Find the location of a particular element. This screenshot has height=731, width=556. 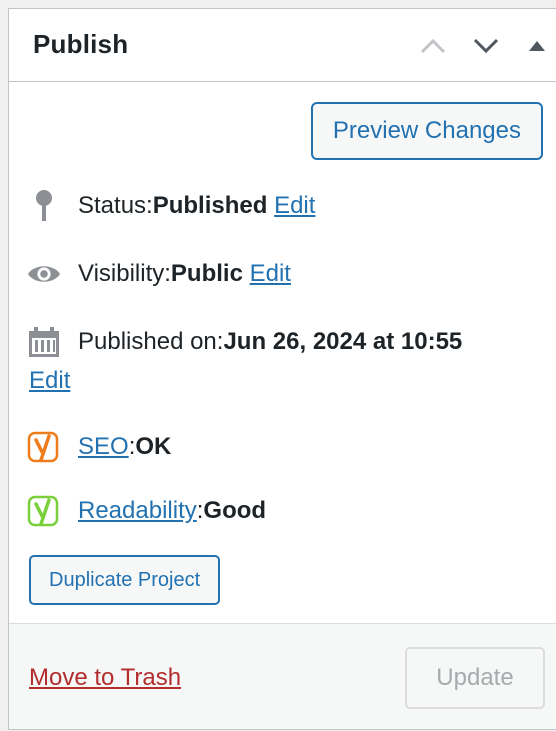

yoast-readability-icon is located at coordinates (44, 511).